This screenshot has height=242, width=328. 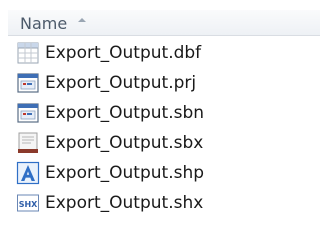 What do you see at coordinates (124, 203) in the screenshot?
I see `file-name: Export_Output.shx` at bounding box center [124, 203].